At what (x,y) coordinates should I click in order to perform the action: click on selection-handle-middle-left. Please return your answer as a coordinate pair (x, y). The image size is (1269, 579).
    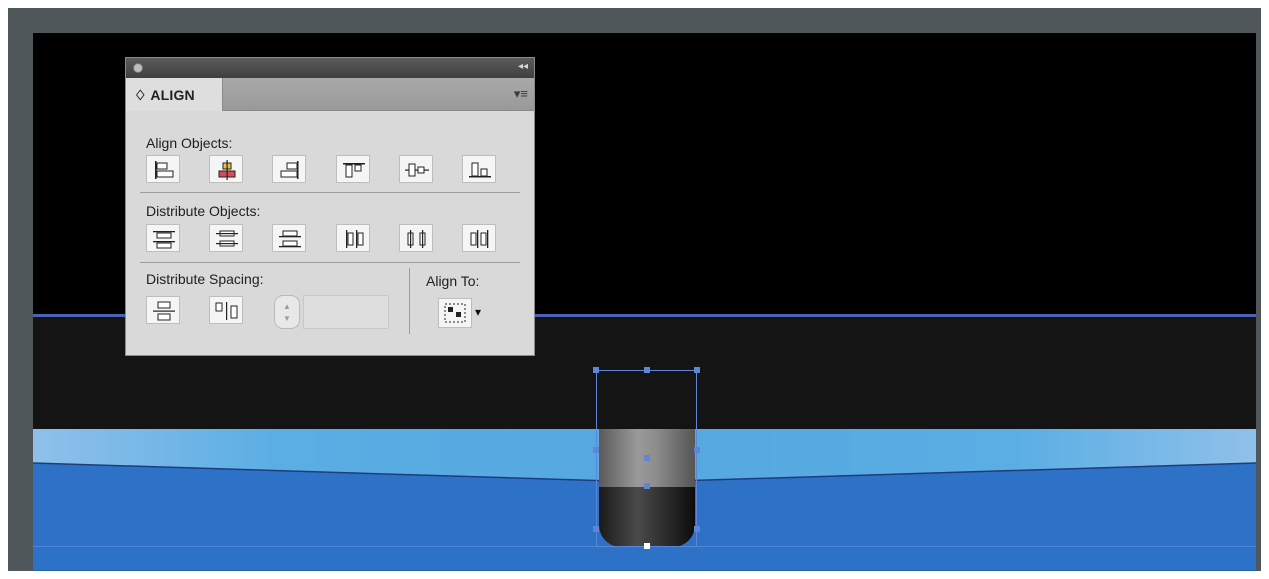
    Looking at the image, I should click on (596, 450).